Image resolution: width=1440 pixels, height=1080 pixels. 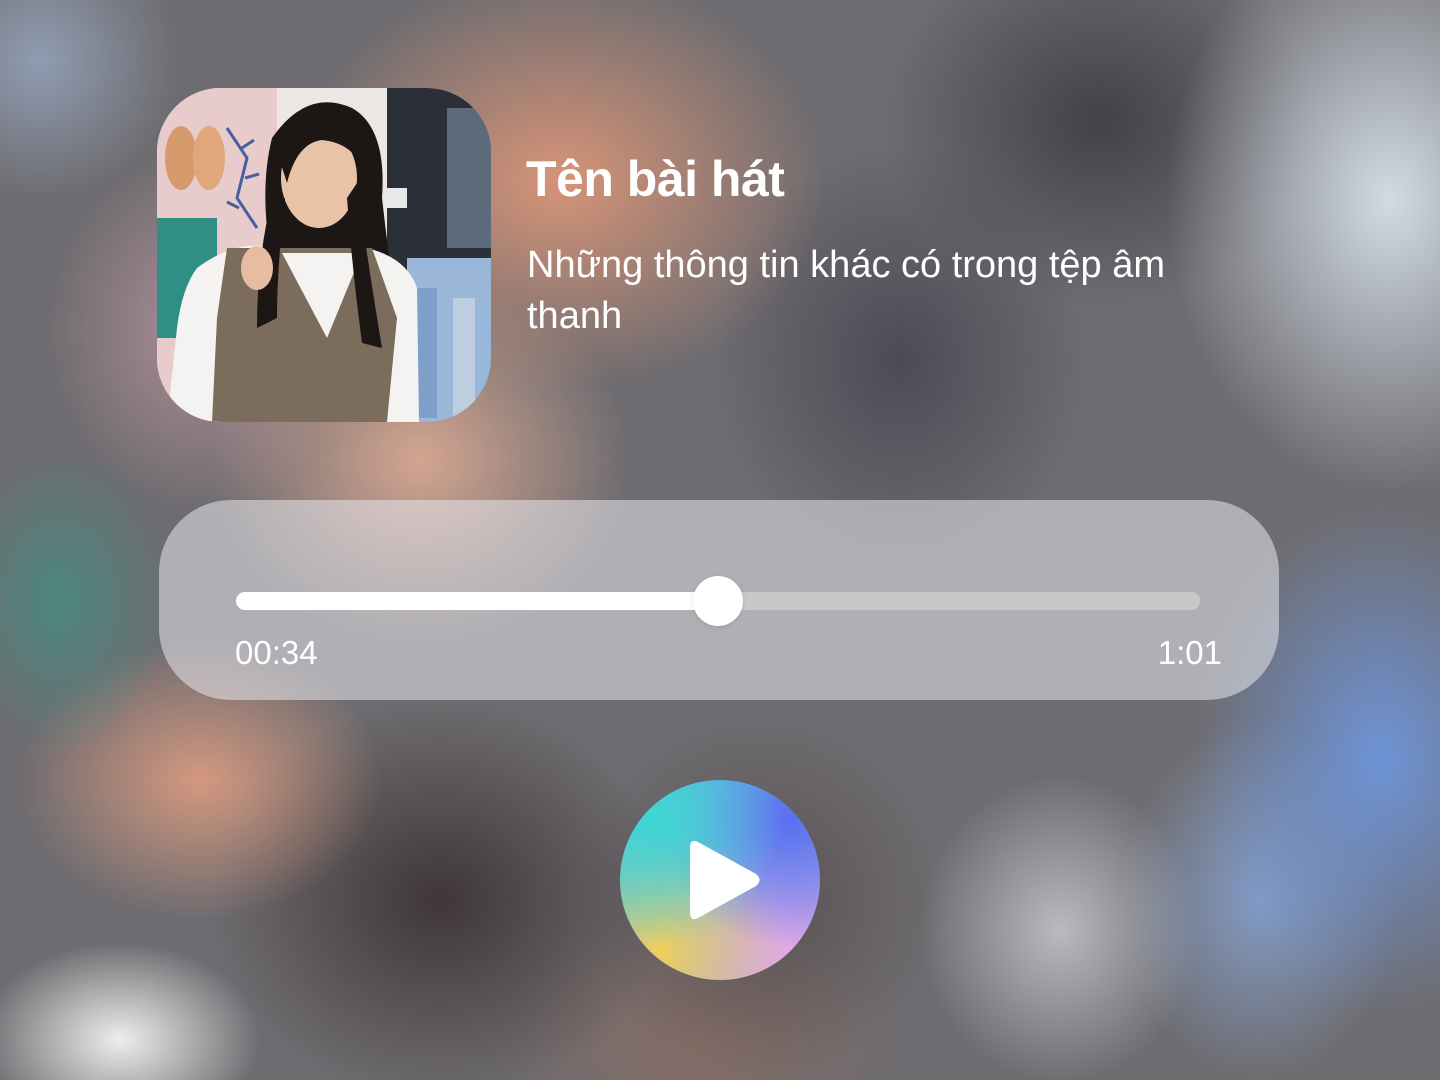 I want to click on play-icon, so click(x=725, y=880).